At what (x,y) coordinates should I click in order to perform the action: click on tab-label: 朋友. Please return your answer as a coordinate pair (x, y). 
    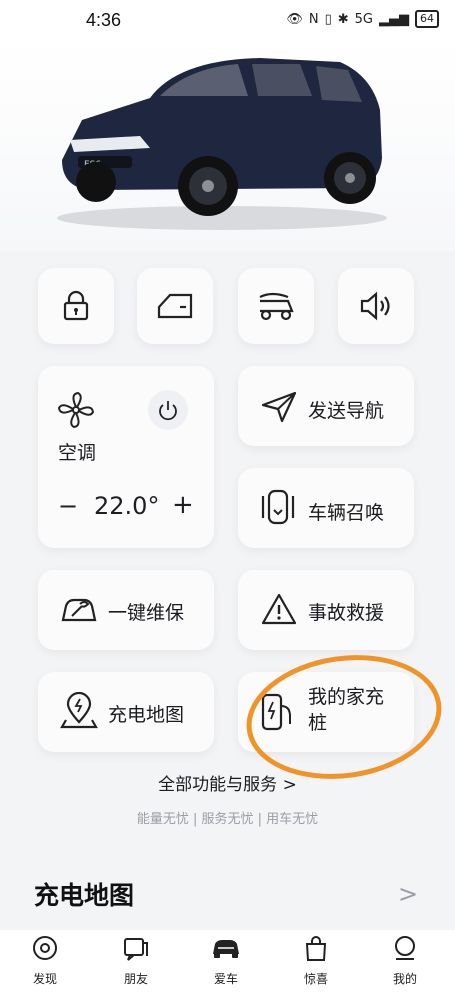
    Looking at the image, I should click on (135, 979).